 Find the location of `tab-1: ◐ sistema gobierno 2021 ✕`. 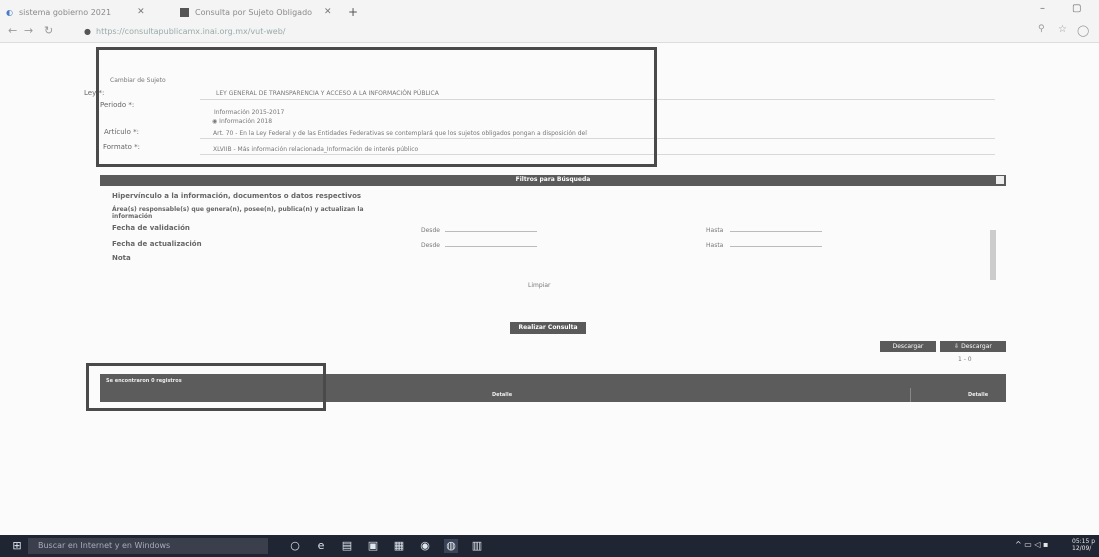

tab-1: ◐ sistema gobierno 2021 ✕ is located at coordinates (75, 12).